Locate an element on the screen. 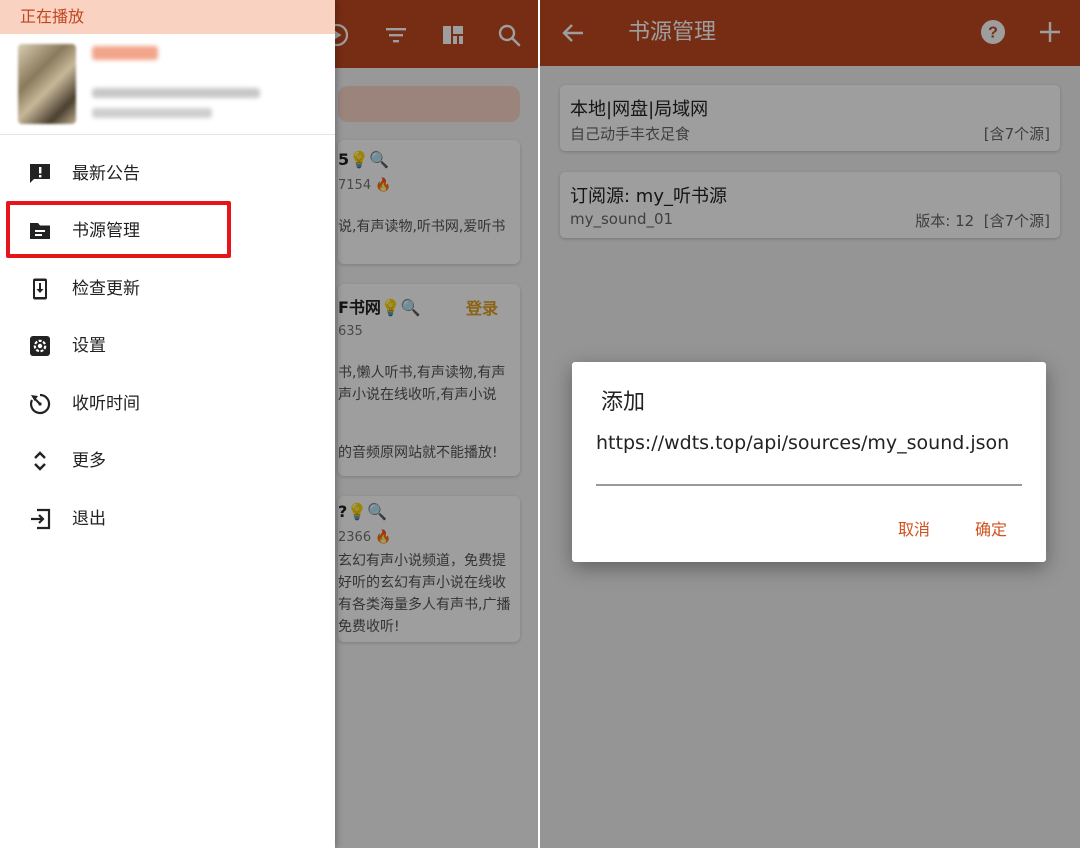 The width and height of the screenshot is (1080, 848). menu-item-more: 更多 is located at coordinates (119, 461).